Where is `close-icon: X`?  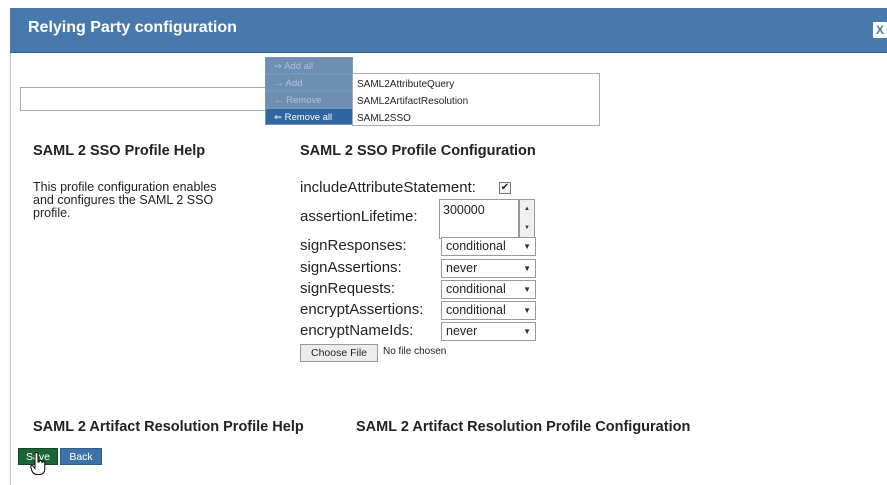
close-icon: X is located at coordinates (880, 30).